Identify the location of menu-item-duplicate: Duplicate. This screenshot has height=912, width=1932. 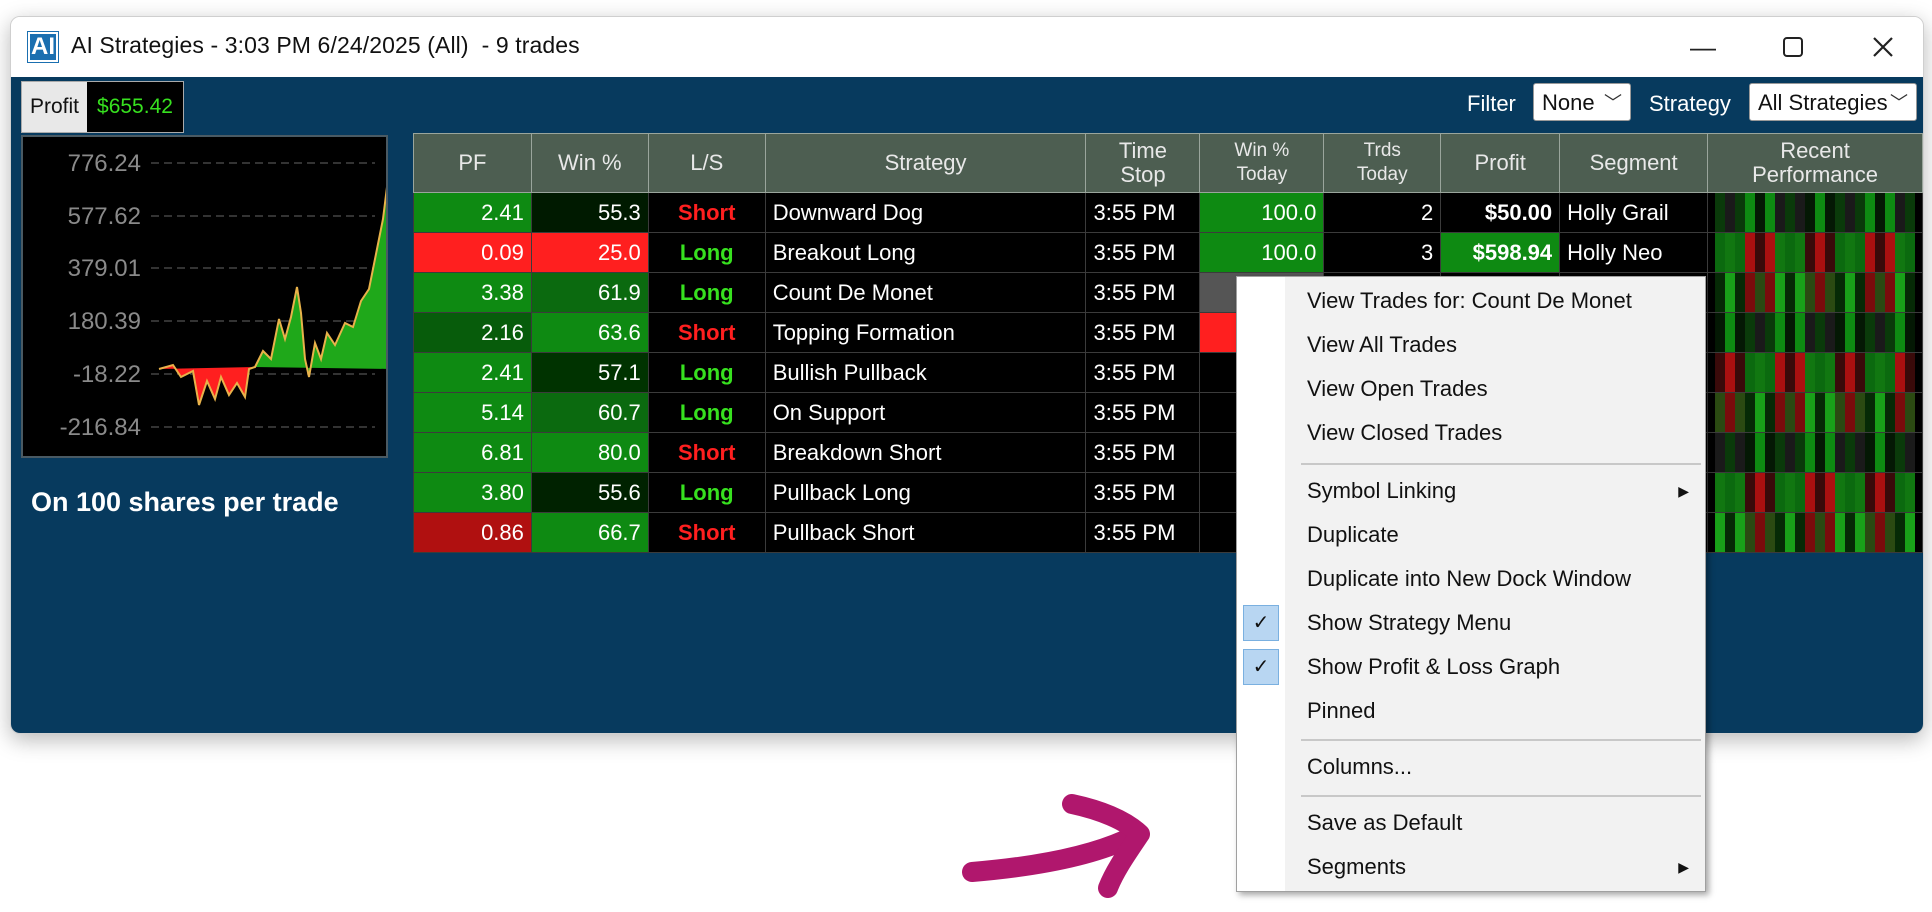
(1471, 535).